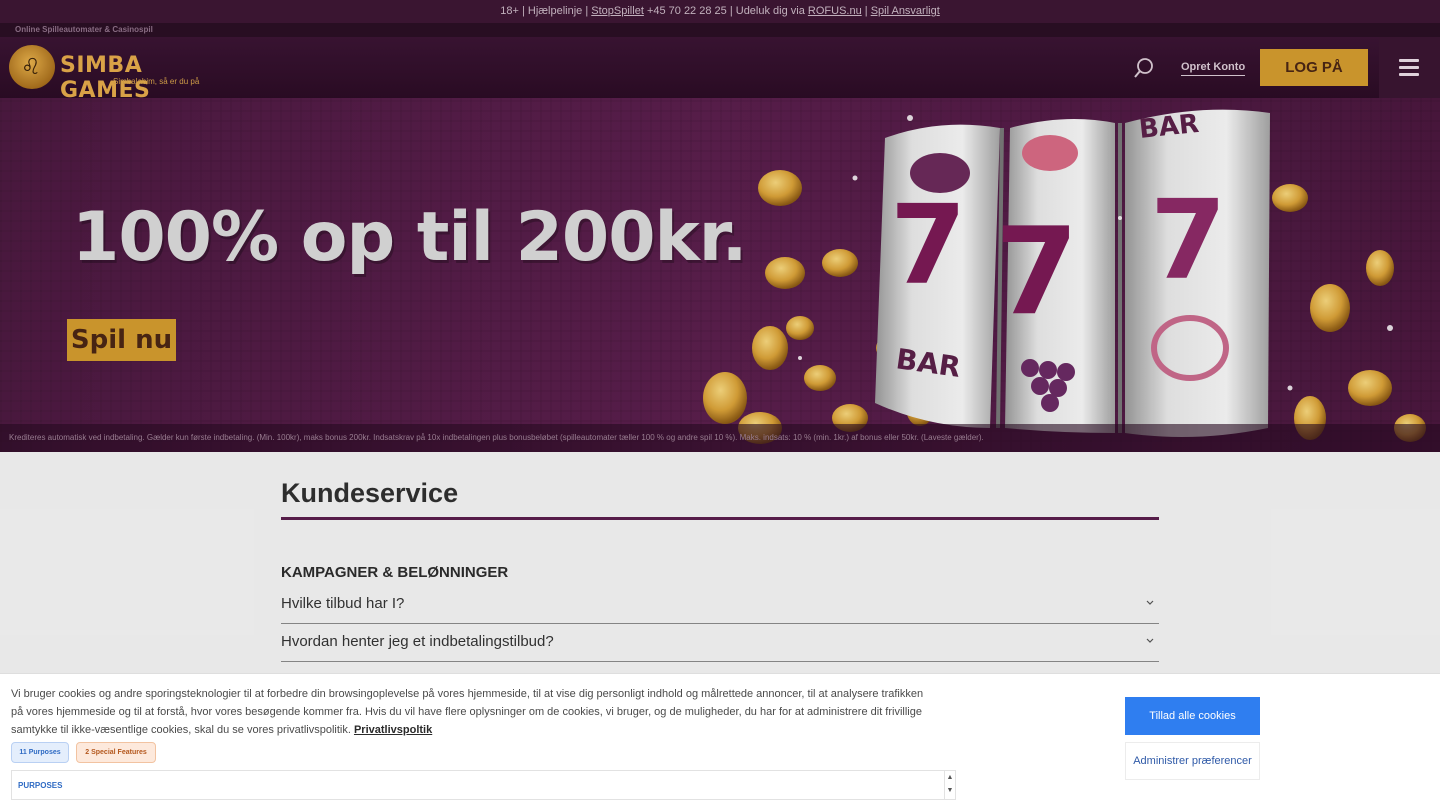 The width and height of the screenshot is (1440, 810). I want to click on simba-games-logo: ♌ SIMBA GAMES Simbalabim, så er du på, so click(109, 72).